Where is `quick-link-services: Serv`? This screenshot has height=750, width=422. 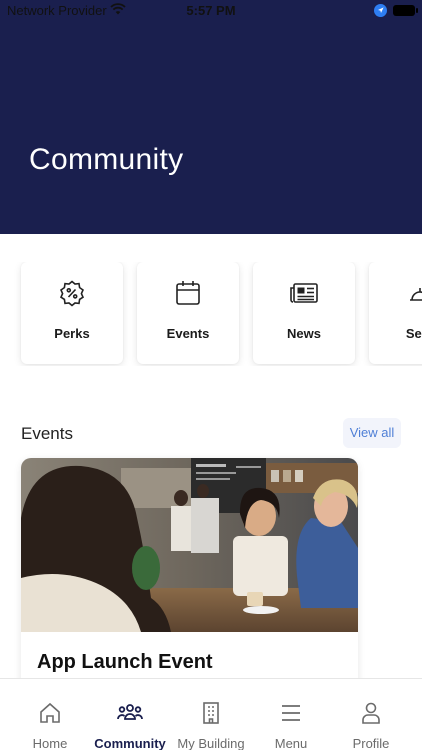
quick-link-services: Serv is located at coordinates (395, 313).